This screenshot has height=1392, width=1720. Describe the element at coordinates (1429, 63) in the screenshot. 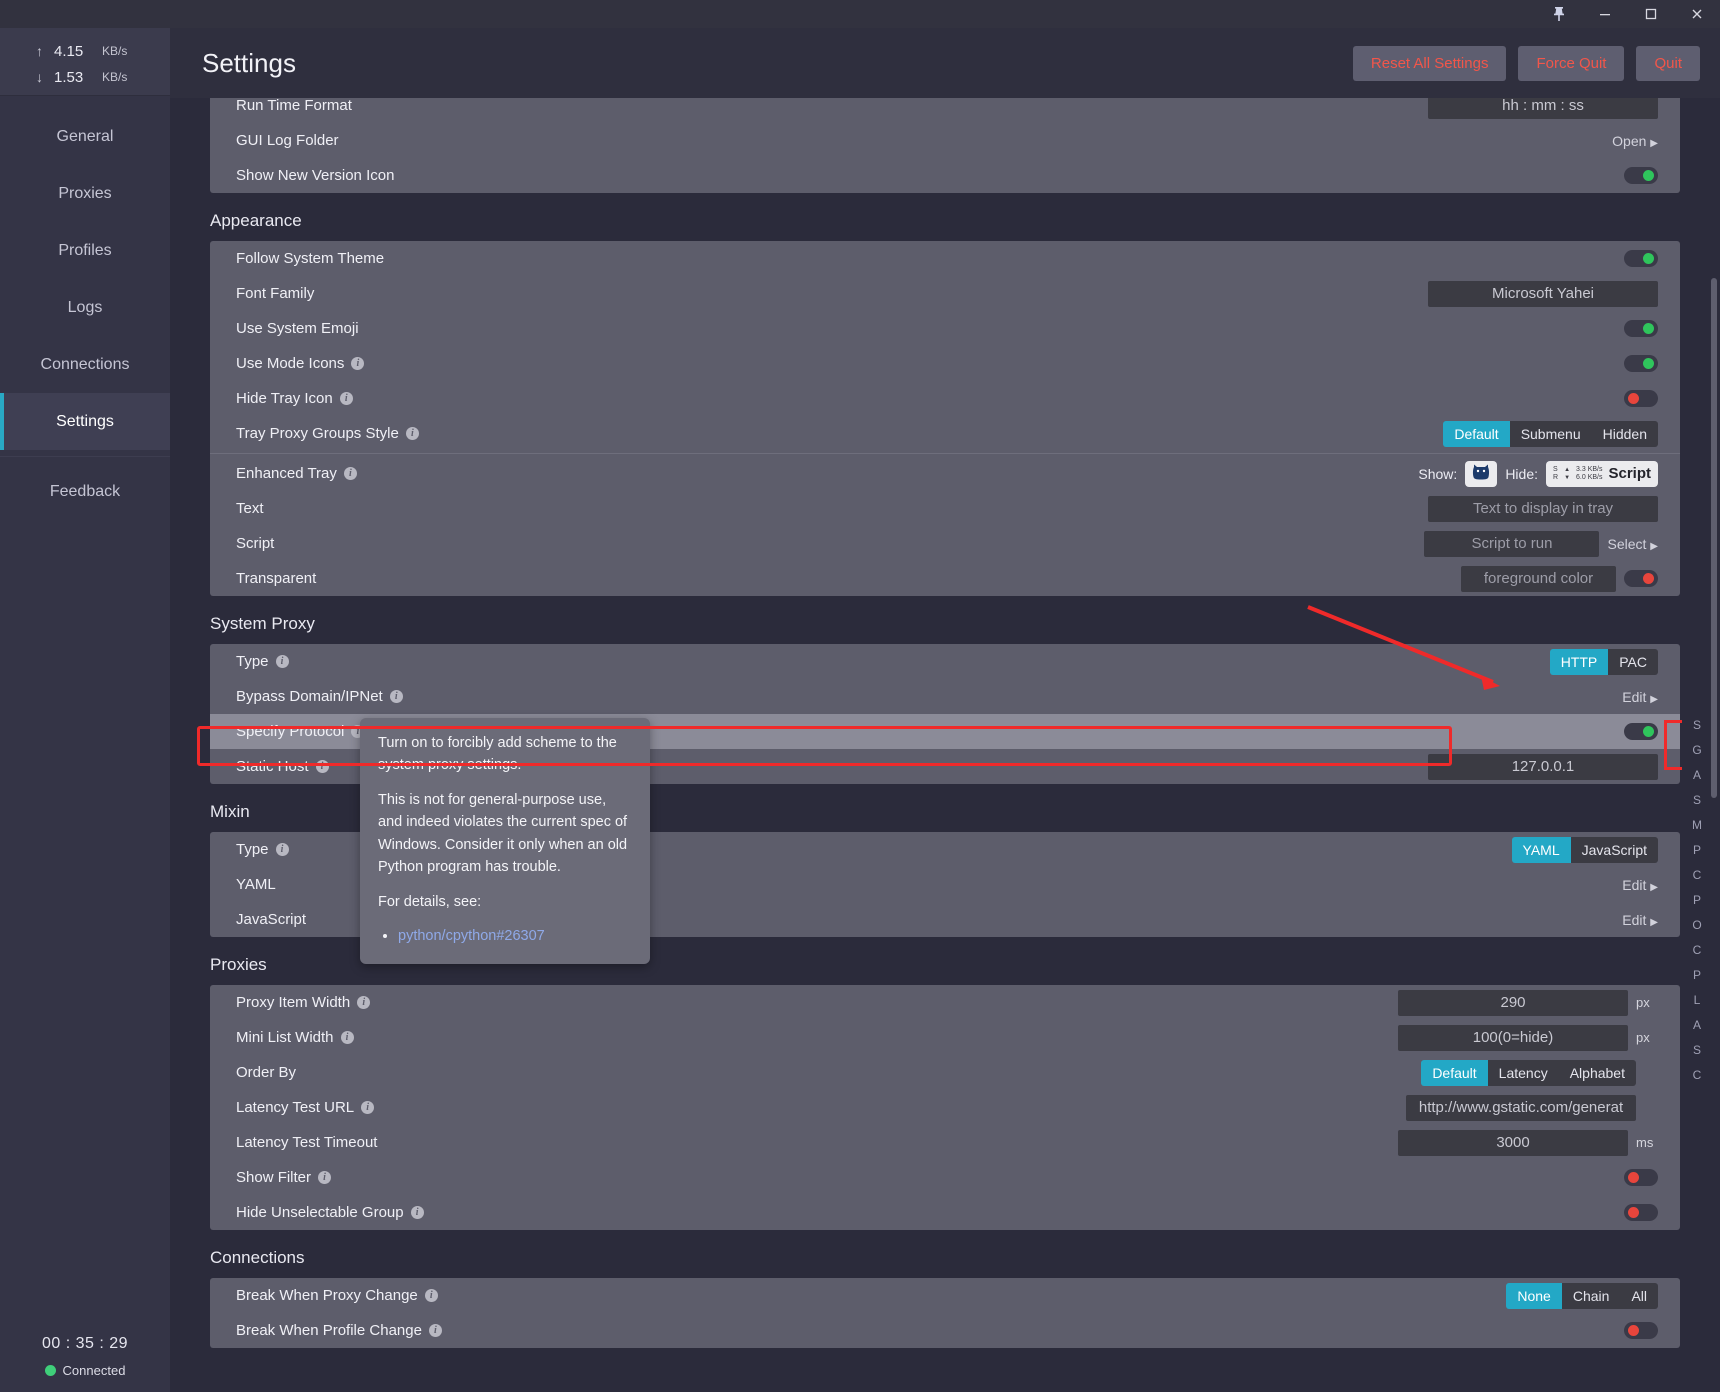

I see `reset-all-settings-button: Reset All Settings` at that location.